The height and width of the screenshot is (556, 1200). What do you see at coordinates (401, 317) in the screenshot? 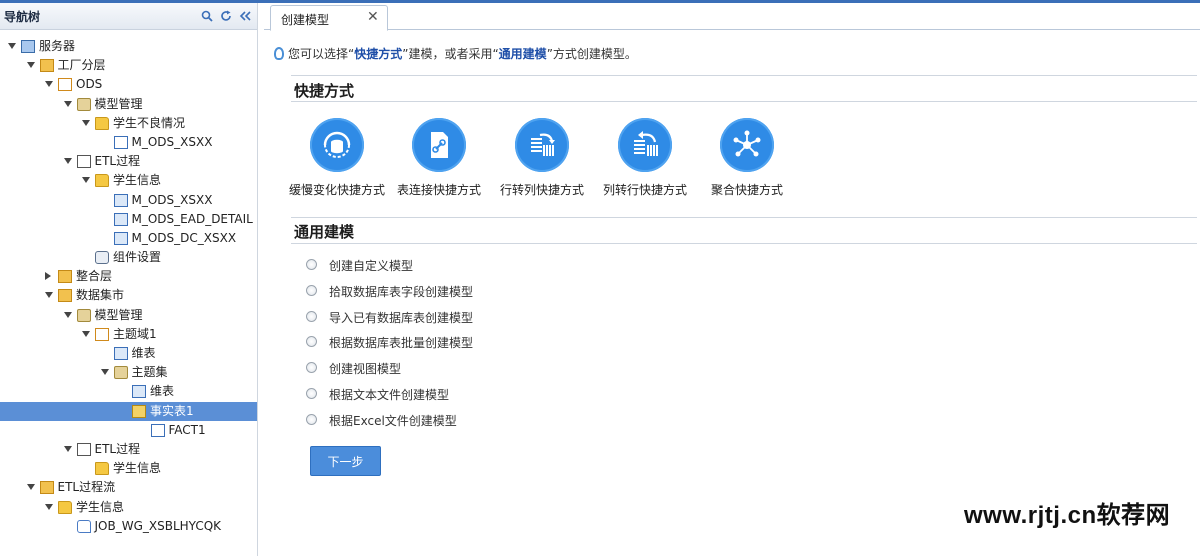
I see `option-label: 导入已有数据库表创建模型` at bounding box center [401, 317].